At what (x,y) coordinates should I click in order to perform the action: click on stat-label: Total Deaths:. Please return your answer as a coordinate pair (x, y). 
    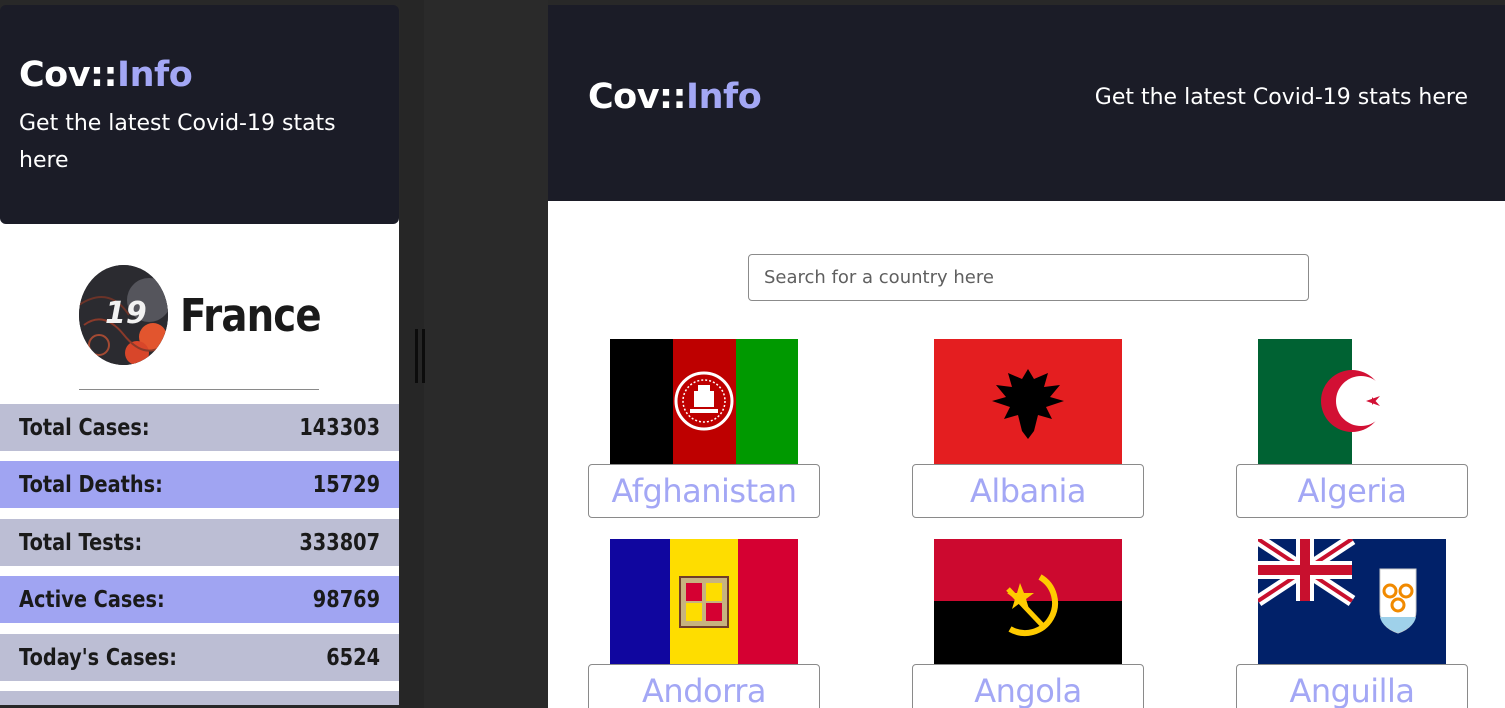
    Looking at the image, I should click on (91, 484).